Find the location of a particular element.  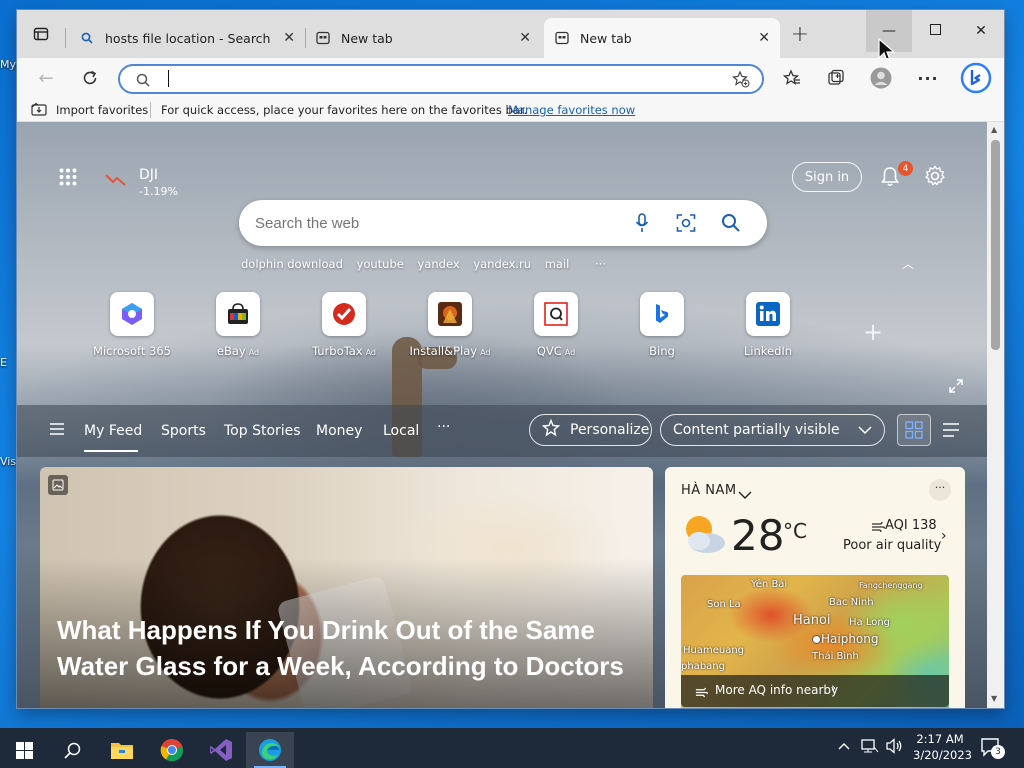

trending-link: mail is located at coordinates (557, 264).